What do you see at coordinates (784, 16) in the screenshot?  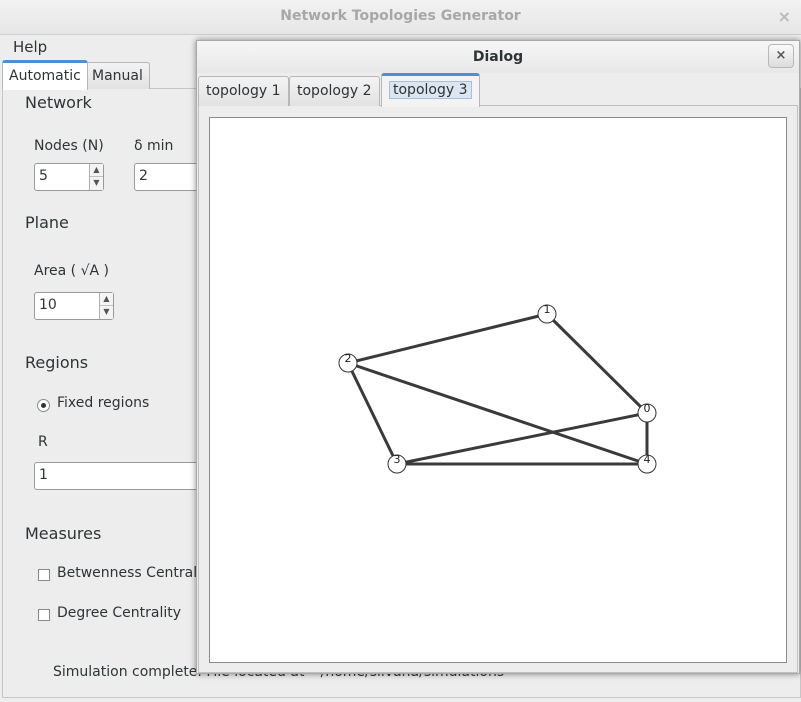 I see `window-close-icon: ×` at bounding box center [784, 16].